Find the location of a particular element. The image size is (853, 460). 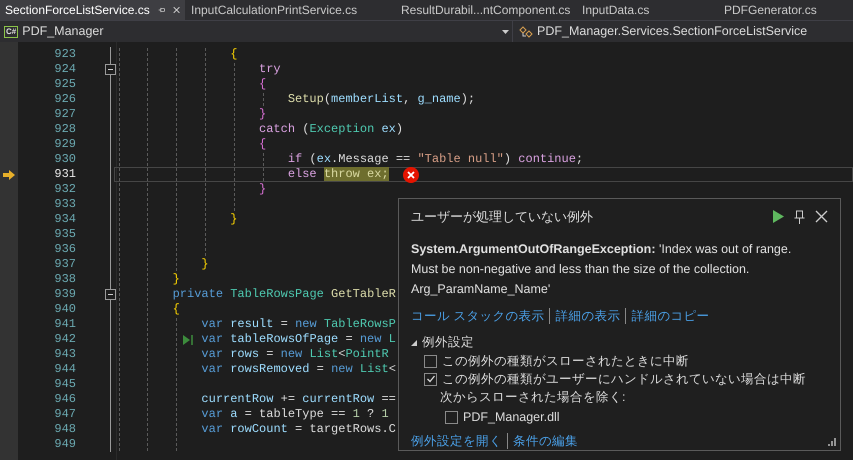

tab-label: InputData.cs is located at coordinates (616, 10).